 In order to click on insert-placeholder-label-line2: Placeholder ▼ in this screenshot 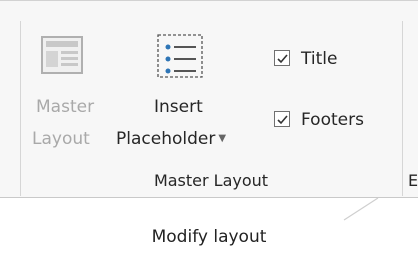, I will do `click(171, 139)`.